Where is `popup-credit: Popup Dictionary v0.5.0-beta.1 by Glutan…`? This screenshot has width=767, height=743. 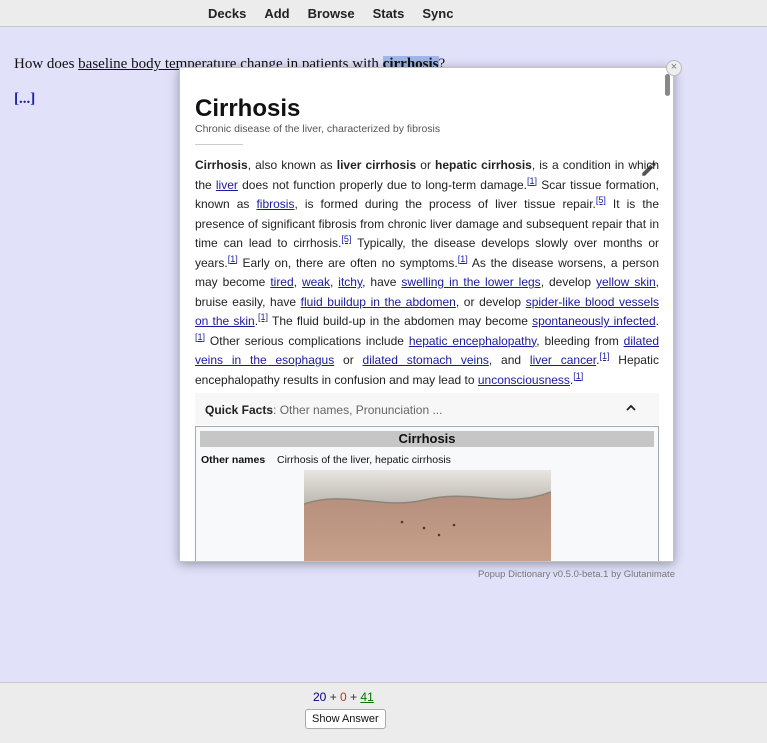
popup-credit: Popup Dictionary v0.5.0-beta.1 by Glutan… is located at coordinates (576, 574).